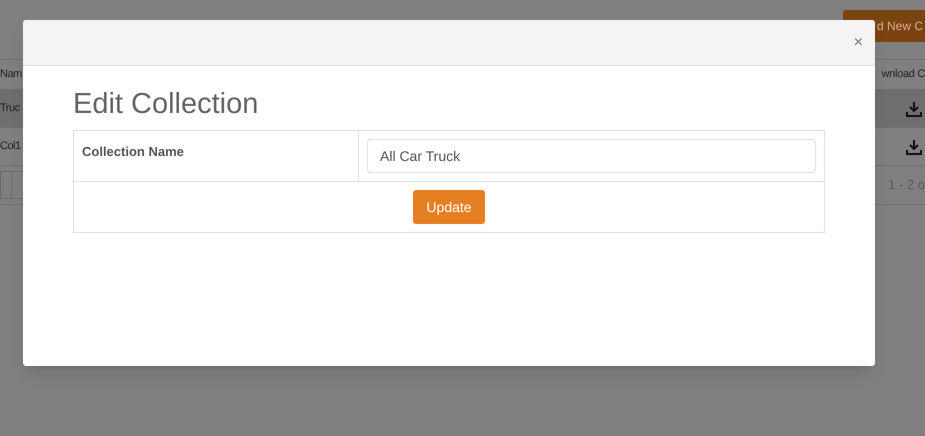  Describe the element at coordinates (10, 146) in the screenshot. I see `table-cell-text: Col1` at that location.